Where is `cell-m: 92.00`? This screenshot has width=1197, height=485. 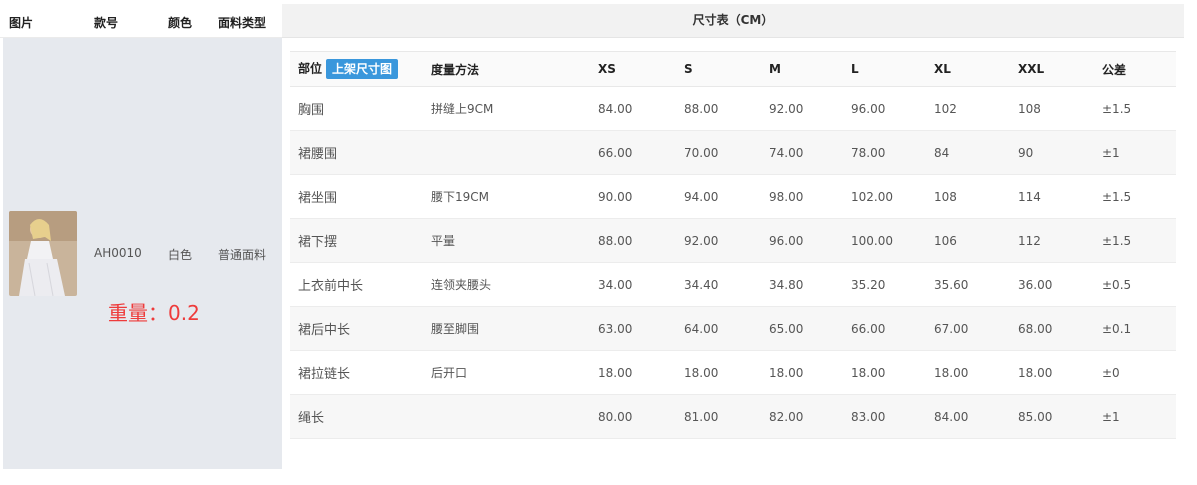 cell-m: 92.00 is located at coordinates (802, 108).